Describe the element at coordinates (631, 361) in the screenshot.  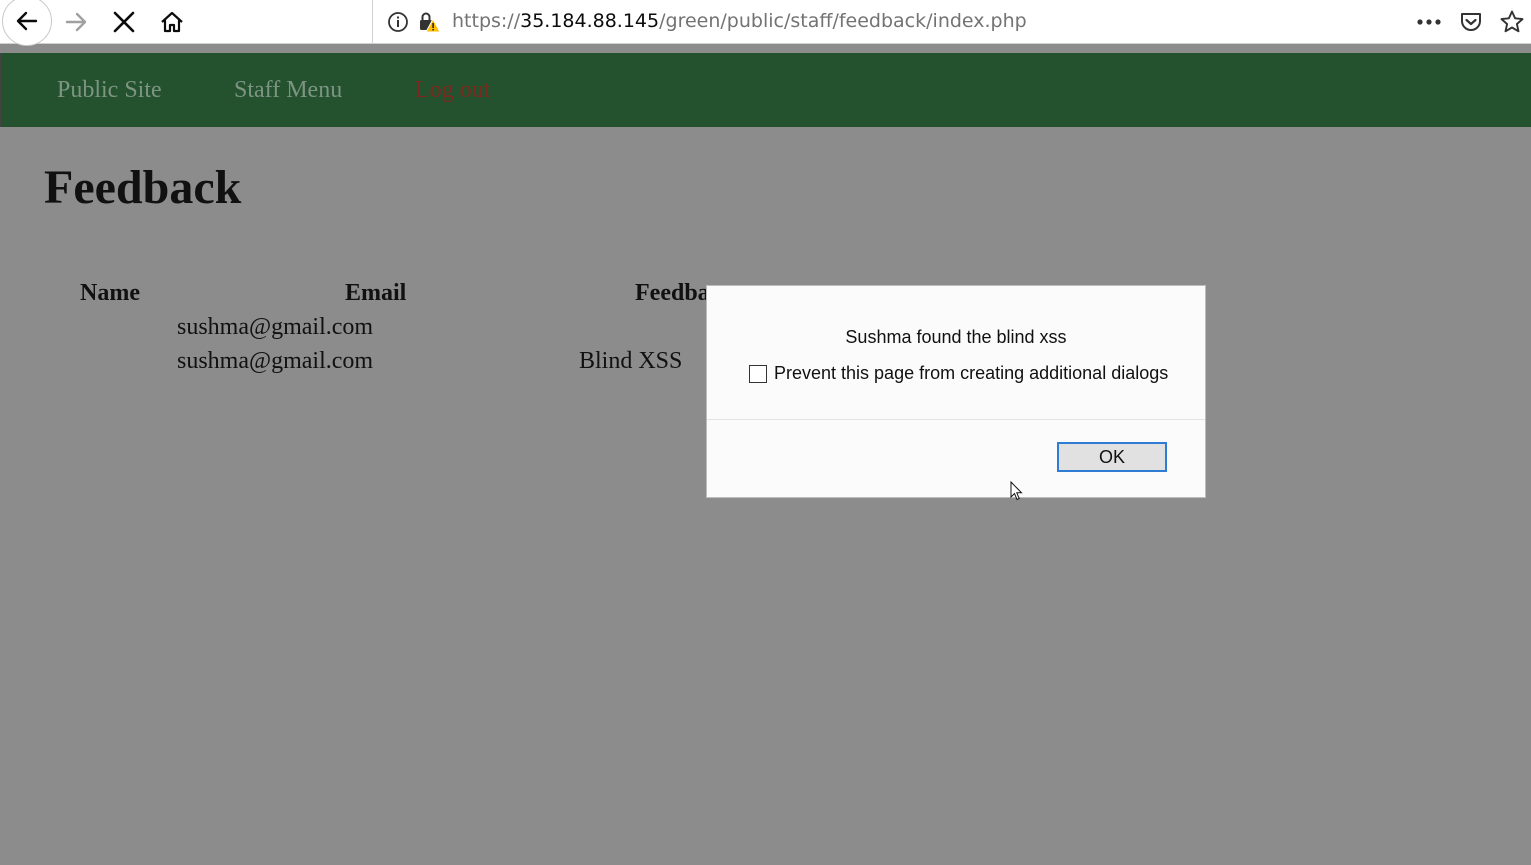
I see `table-row-feedback: Blind XSS` at that location.